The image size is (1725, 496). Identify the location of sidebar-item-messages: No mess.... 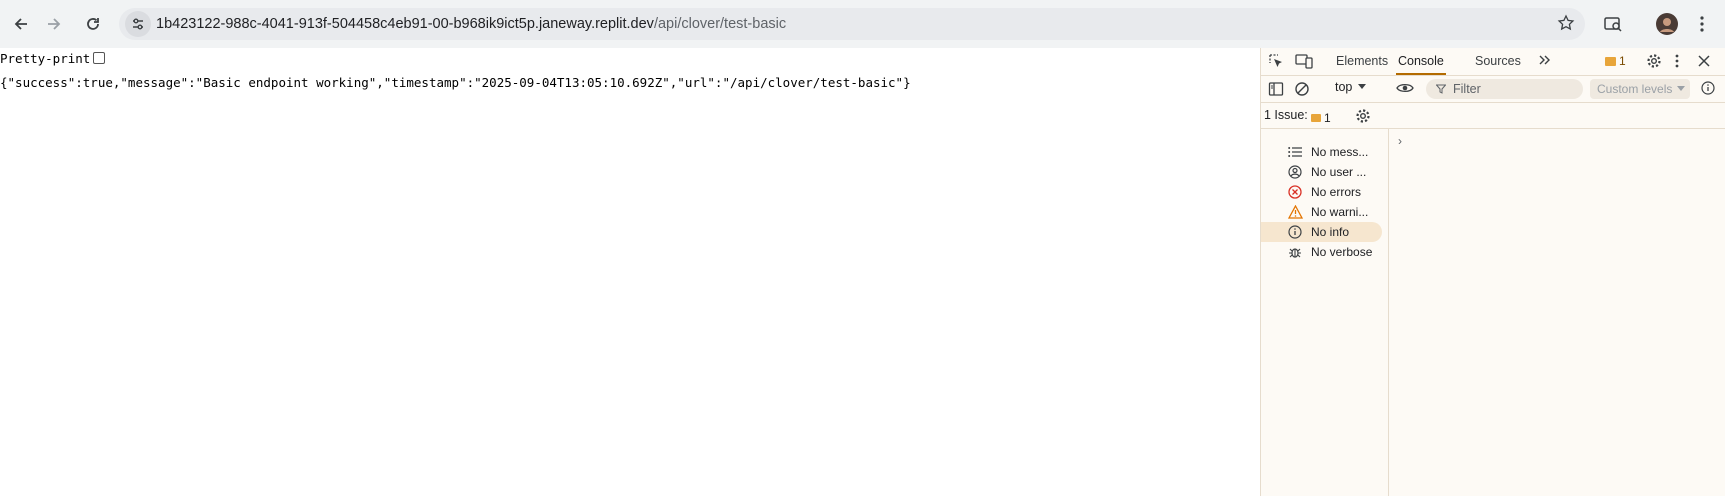
(1321, 152).